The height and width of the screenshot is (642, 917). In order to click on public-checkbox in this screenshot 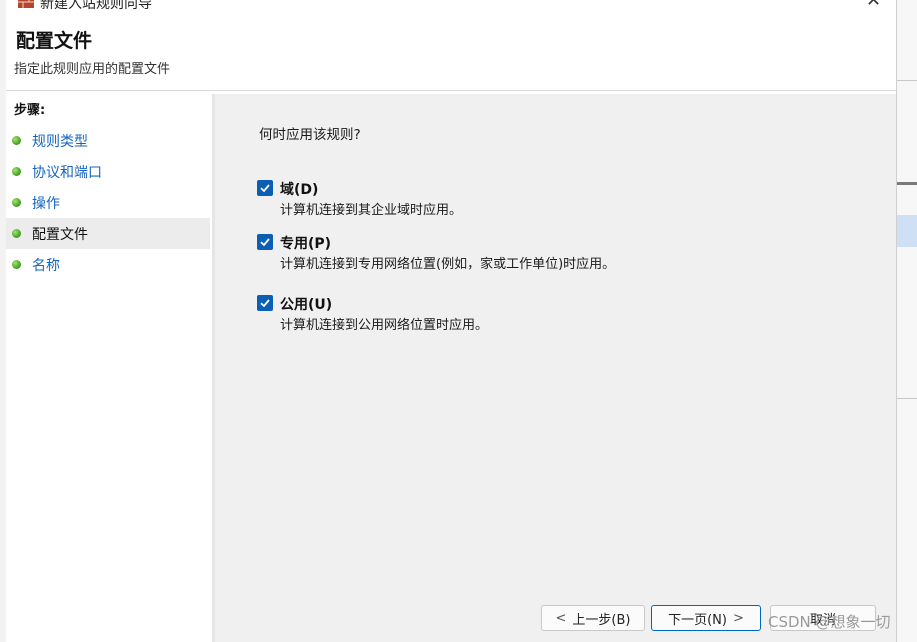, I will do `click(265, 303)`.